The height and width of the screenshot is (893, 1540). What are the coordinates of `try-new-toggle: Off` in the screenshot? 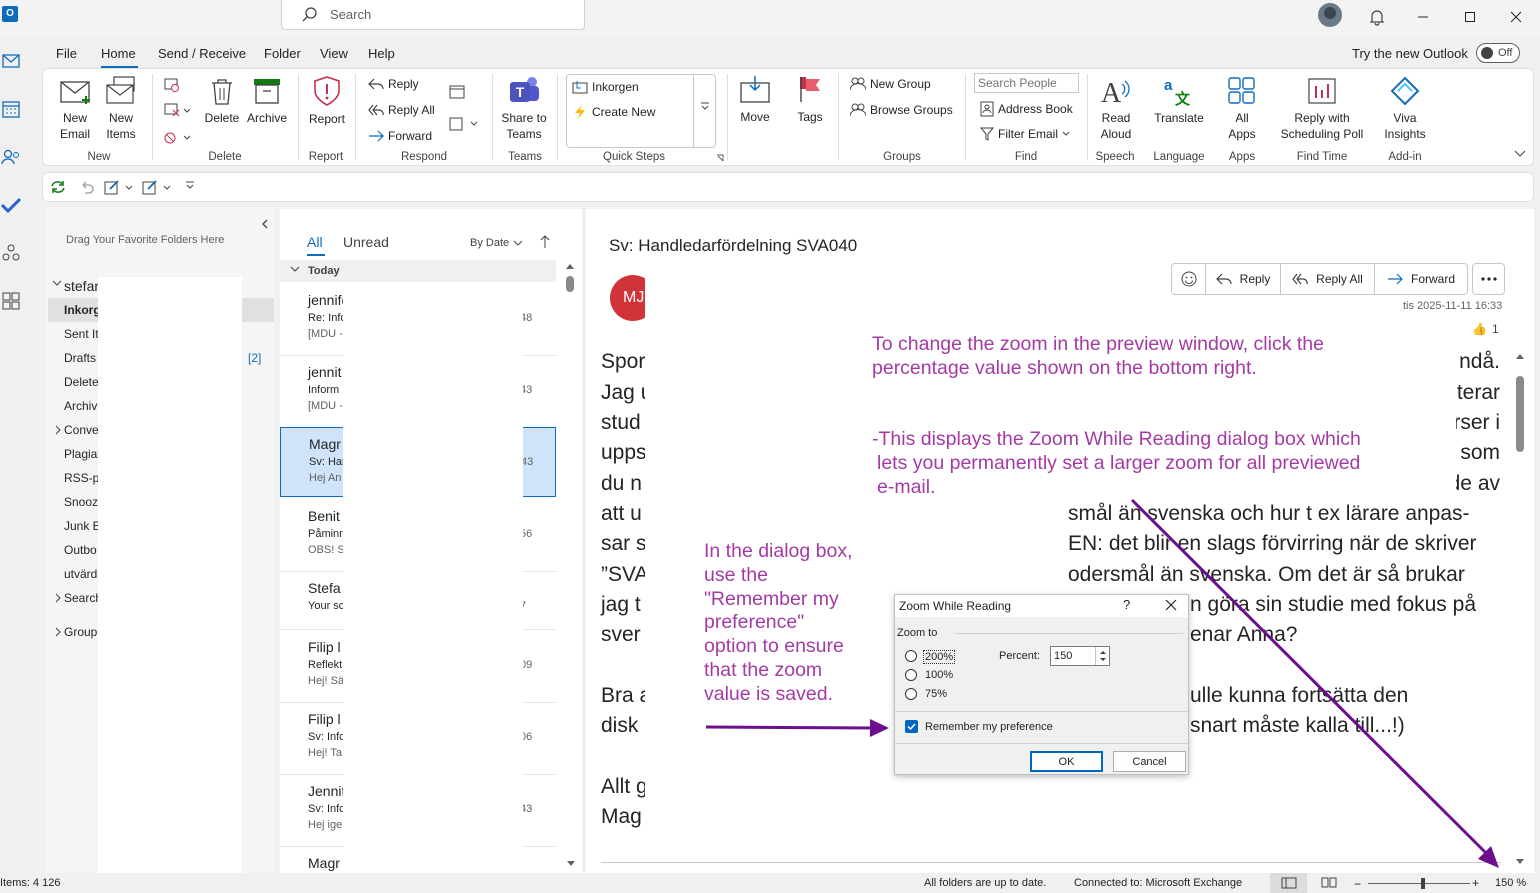 It's located at (1498, 53).